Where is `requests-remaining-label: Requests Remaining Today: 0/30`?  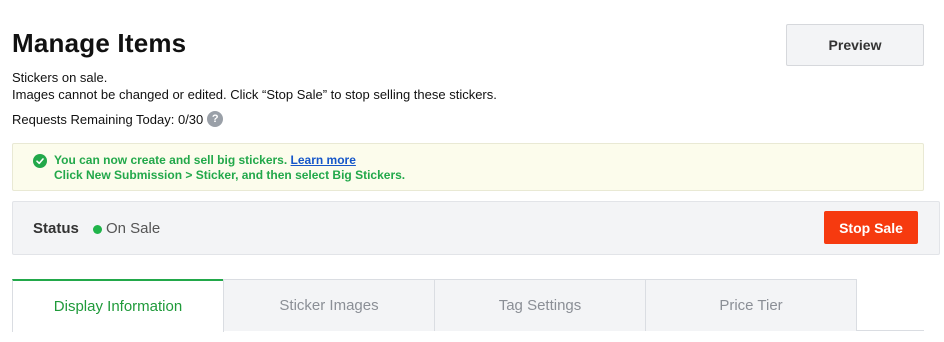 requests-remaining-label: Requests Remaining Today: 0/30 is located at coordinates (108, 119).